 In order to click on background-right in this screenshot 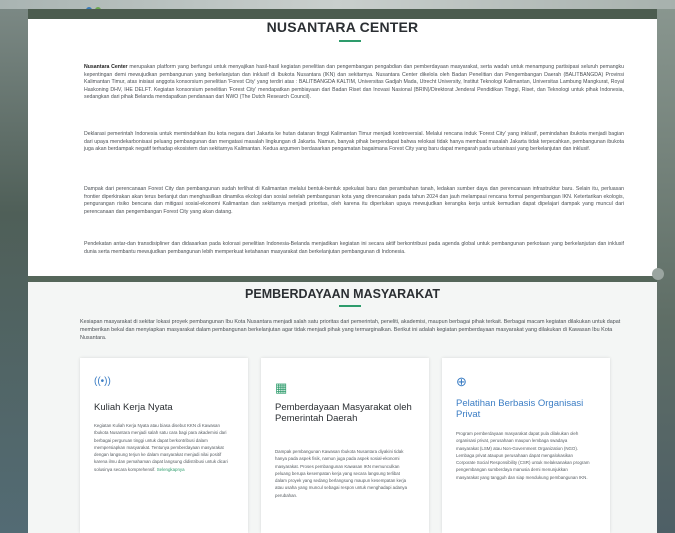, I will do `click(666, 266)`.